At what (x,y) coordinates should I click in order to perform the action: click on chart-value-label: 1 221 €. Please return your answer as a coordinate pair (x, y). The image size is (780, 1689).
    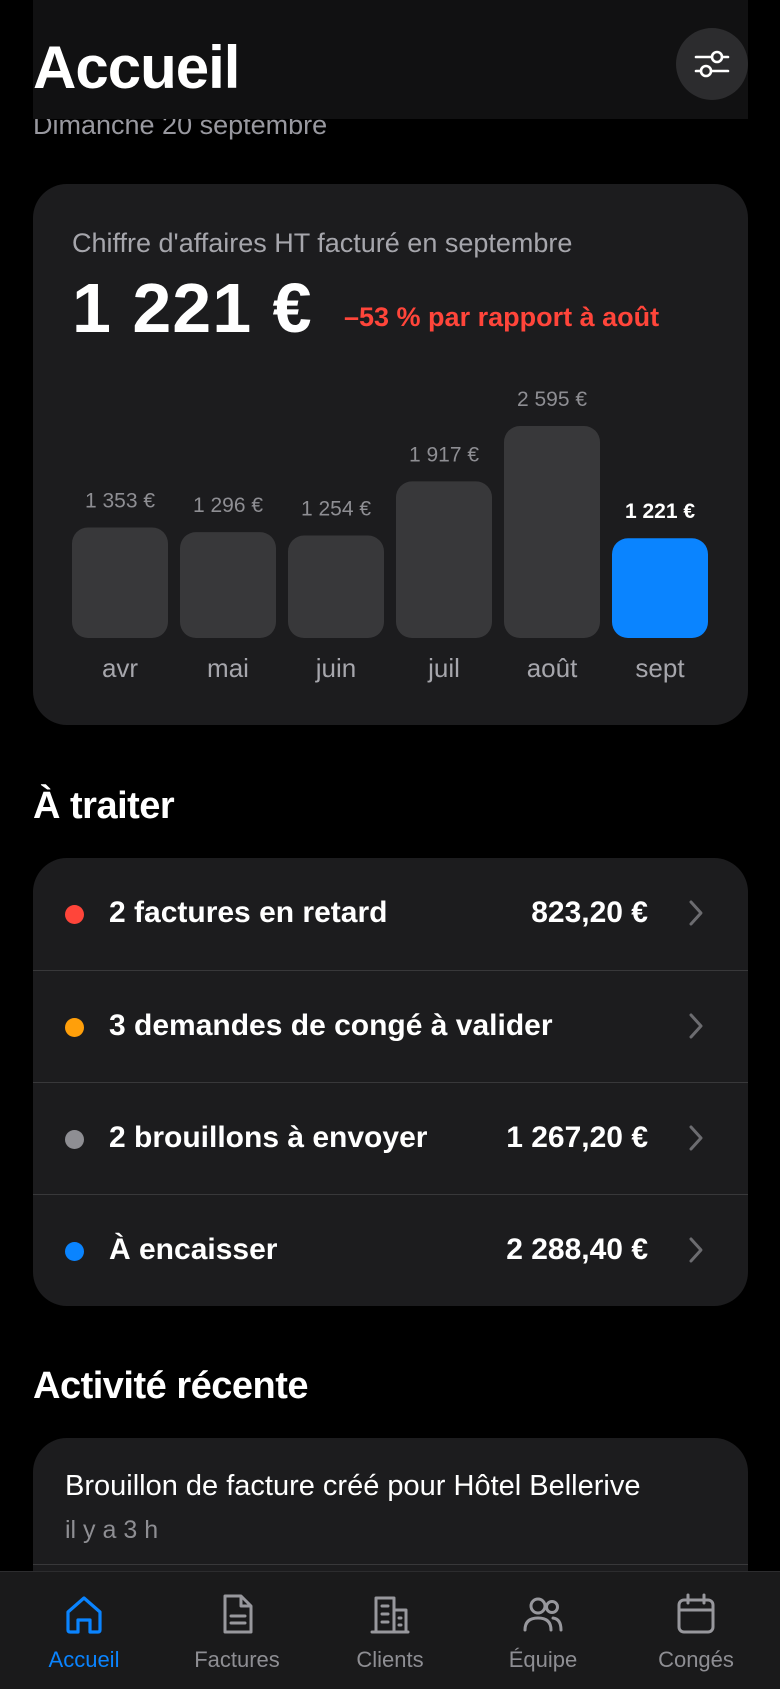
    Looking at the image, I should click on (660, 511).